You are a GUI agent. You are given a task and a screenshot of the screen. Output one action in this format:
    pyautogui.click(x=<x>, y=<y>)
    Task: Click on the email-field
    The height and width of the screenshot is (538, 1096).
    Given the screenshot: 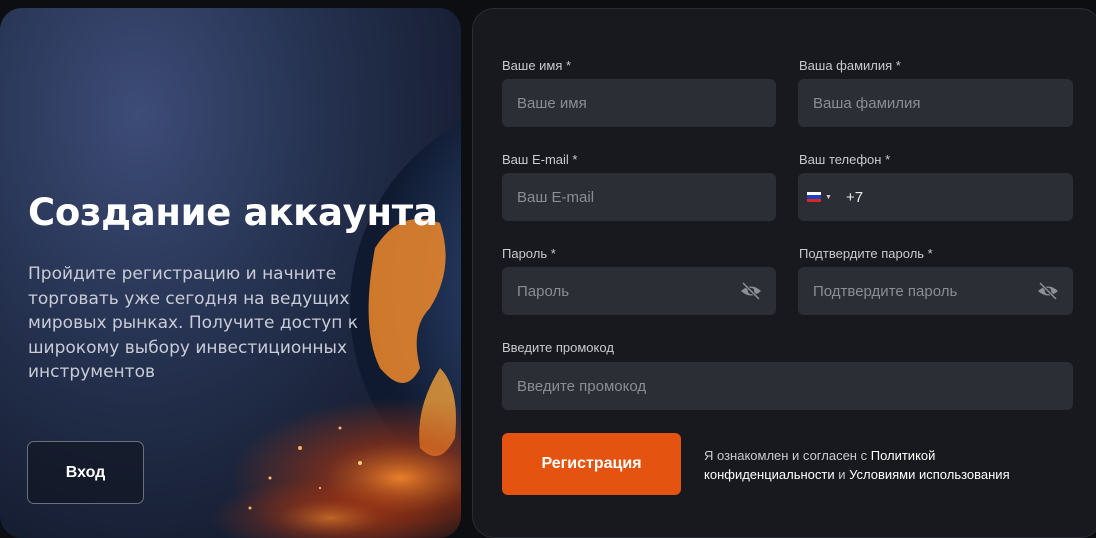 What is the action you would take?
    pyautogui.click(x=639, y=197)
    